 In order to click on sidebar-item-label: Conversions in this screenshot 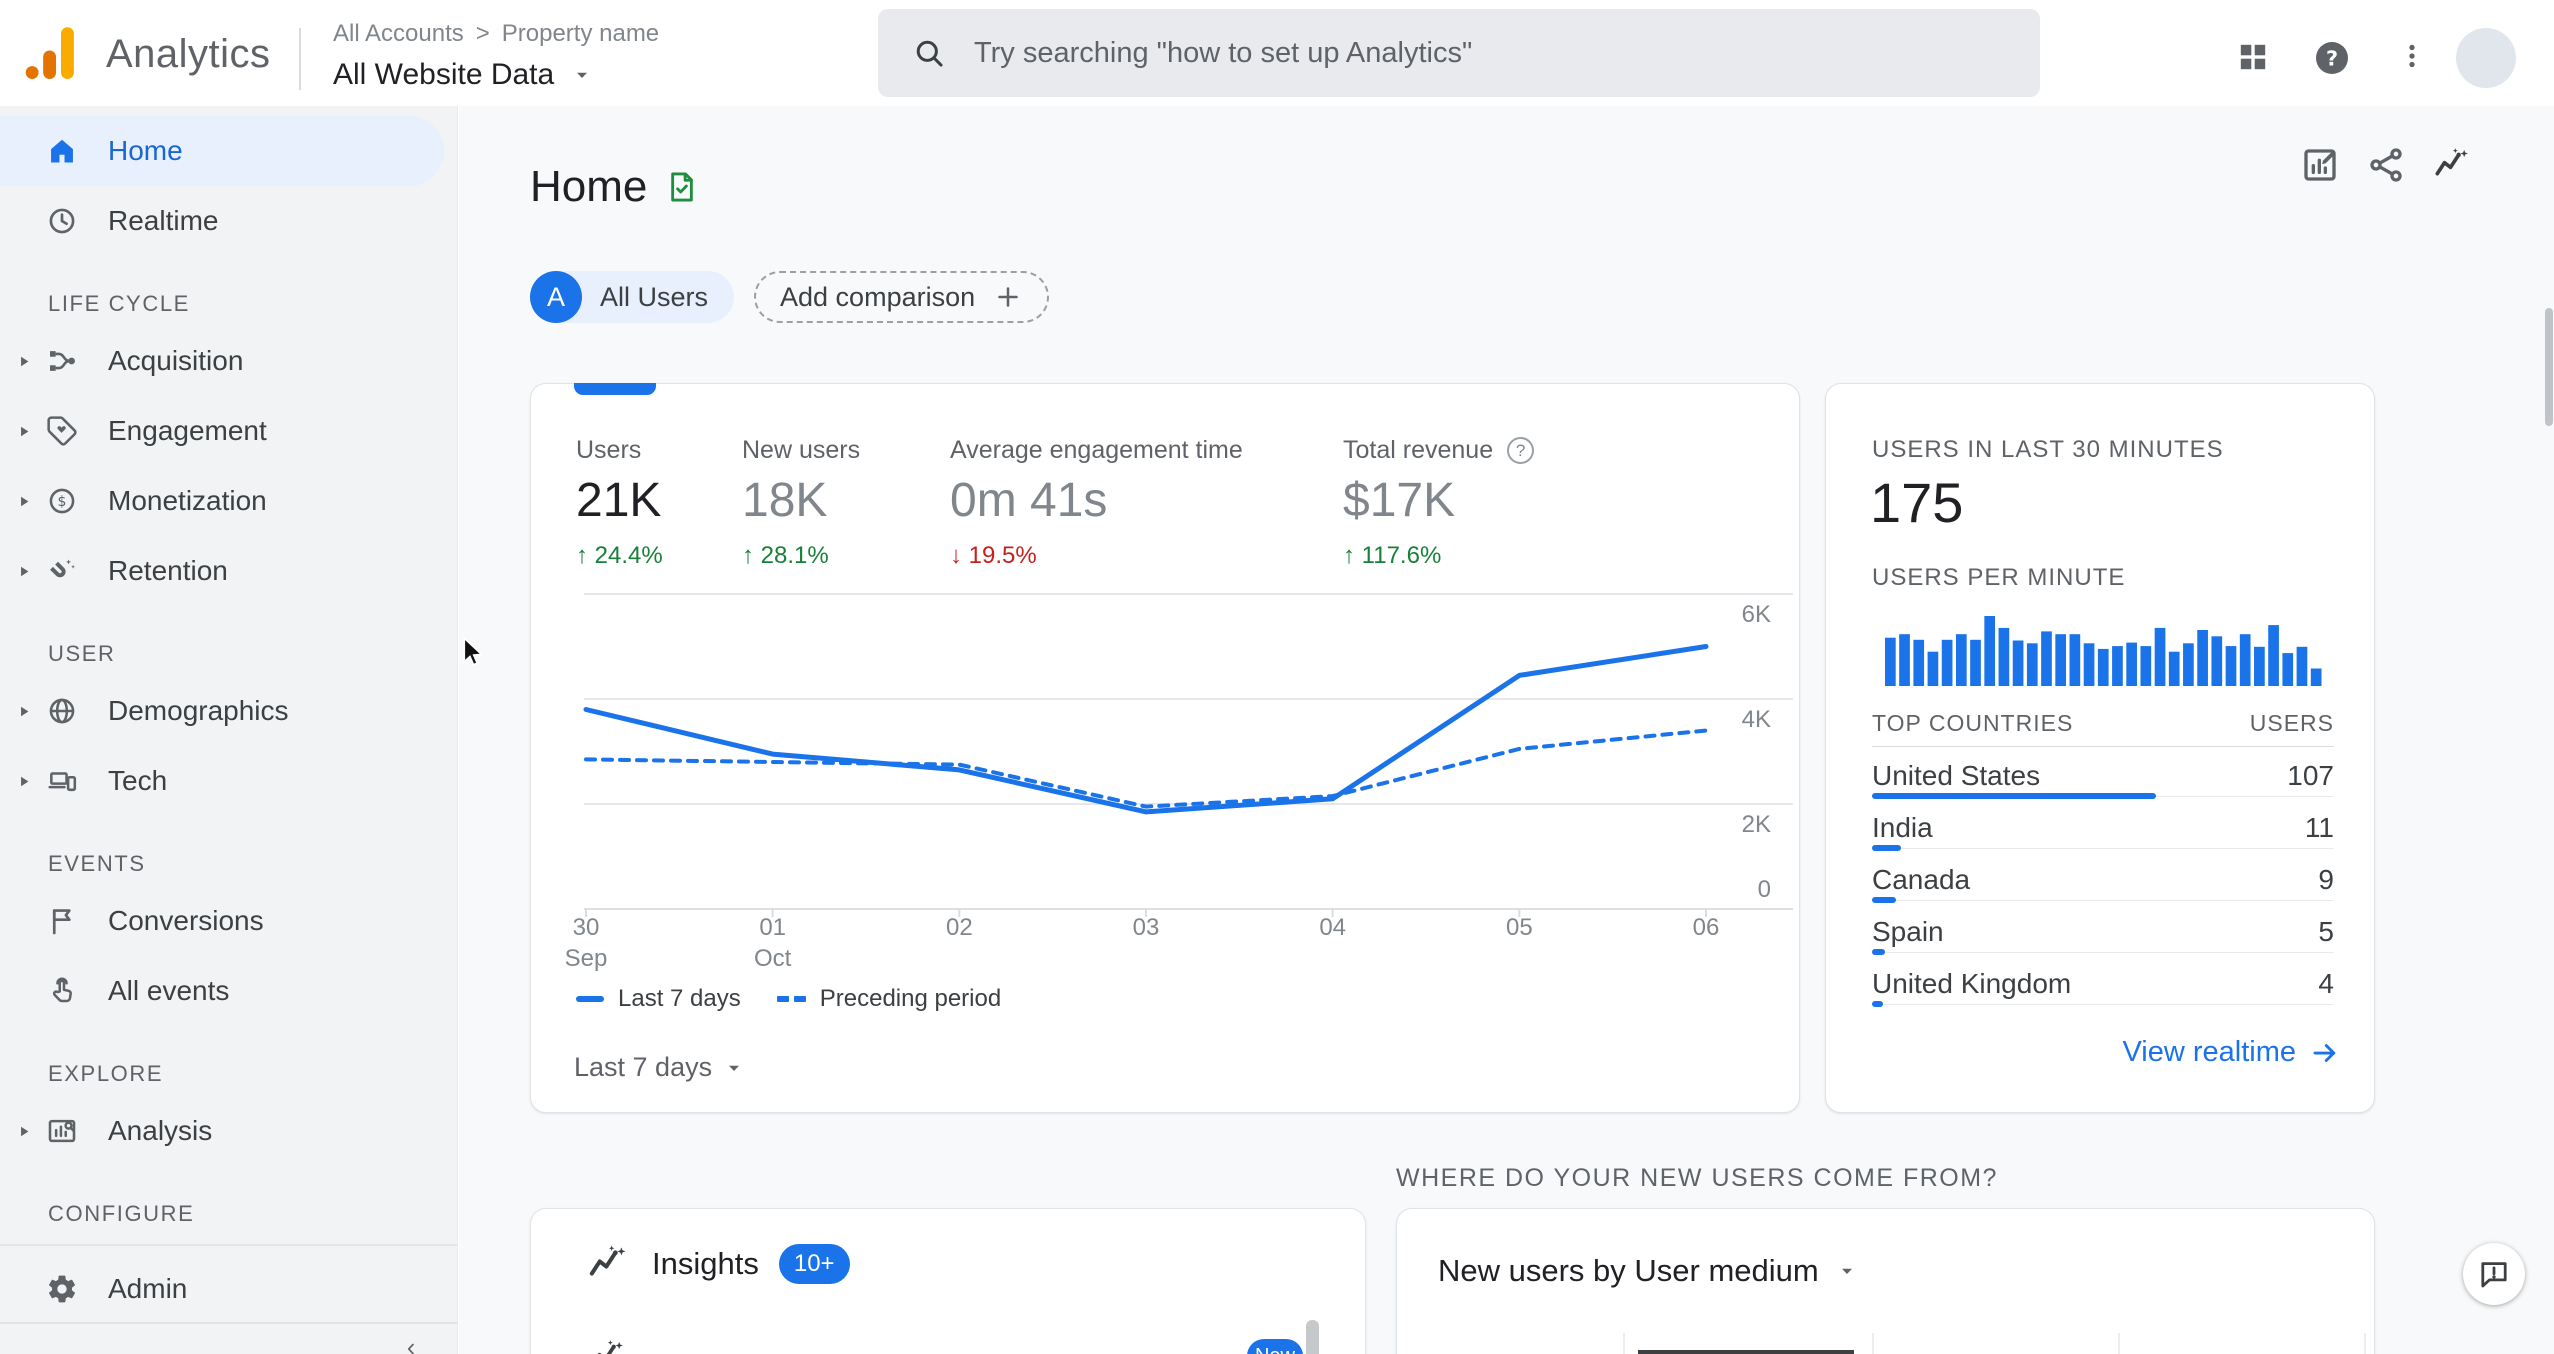, I will do `click(186, 920)`.